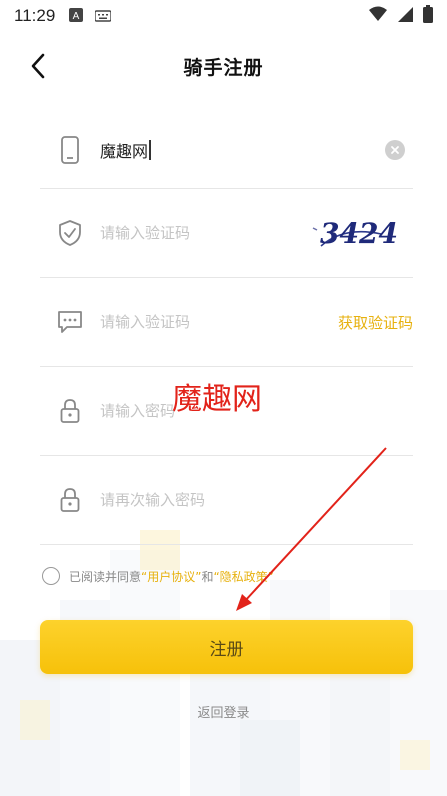  Describe the element at coordinates (51, 576) in the screenshot. I see `agree-radio` at that location.